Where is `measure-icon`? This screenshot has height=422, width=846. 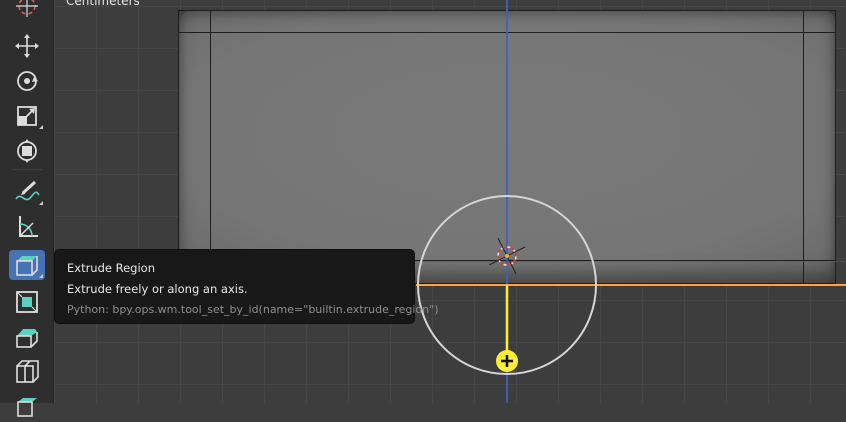 measure-icon is located at coordinates (28, 226).